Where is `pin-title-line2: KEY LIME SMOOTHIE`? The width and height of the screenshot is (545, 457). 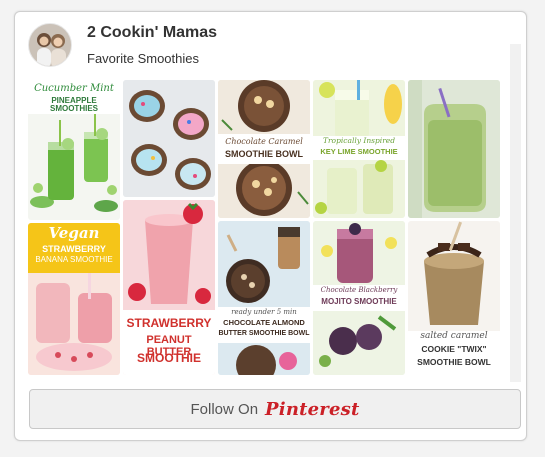
pin-title-line2: KEY LIME SMOOTHIE is located at coordinates (359, 151).